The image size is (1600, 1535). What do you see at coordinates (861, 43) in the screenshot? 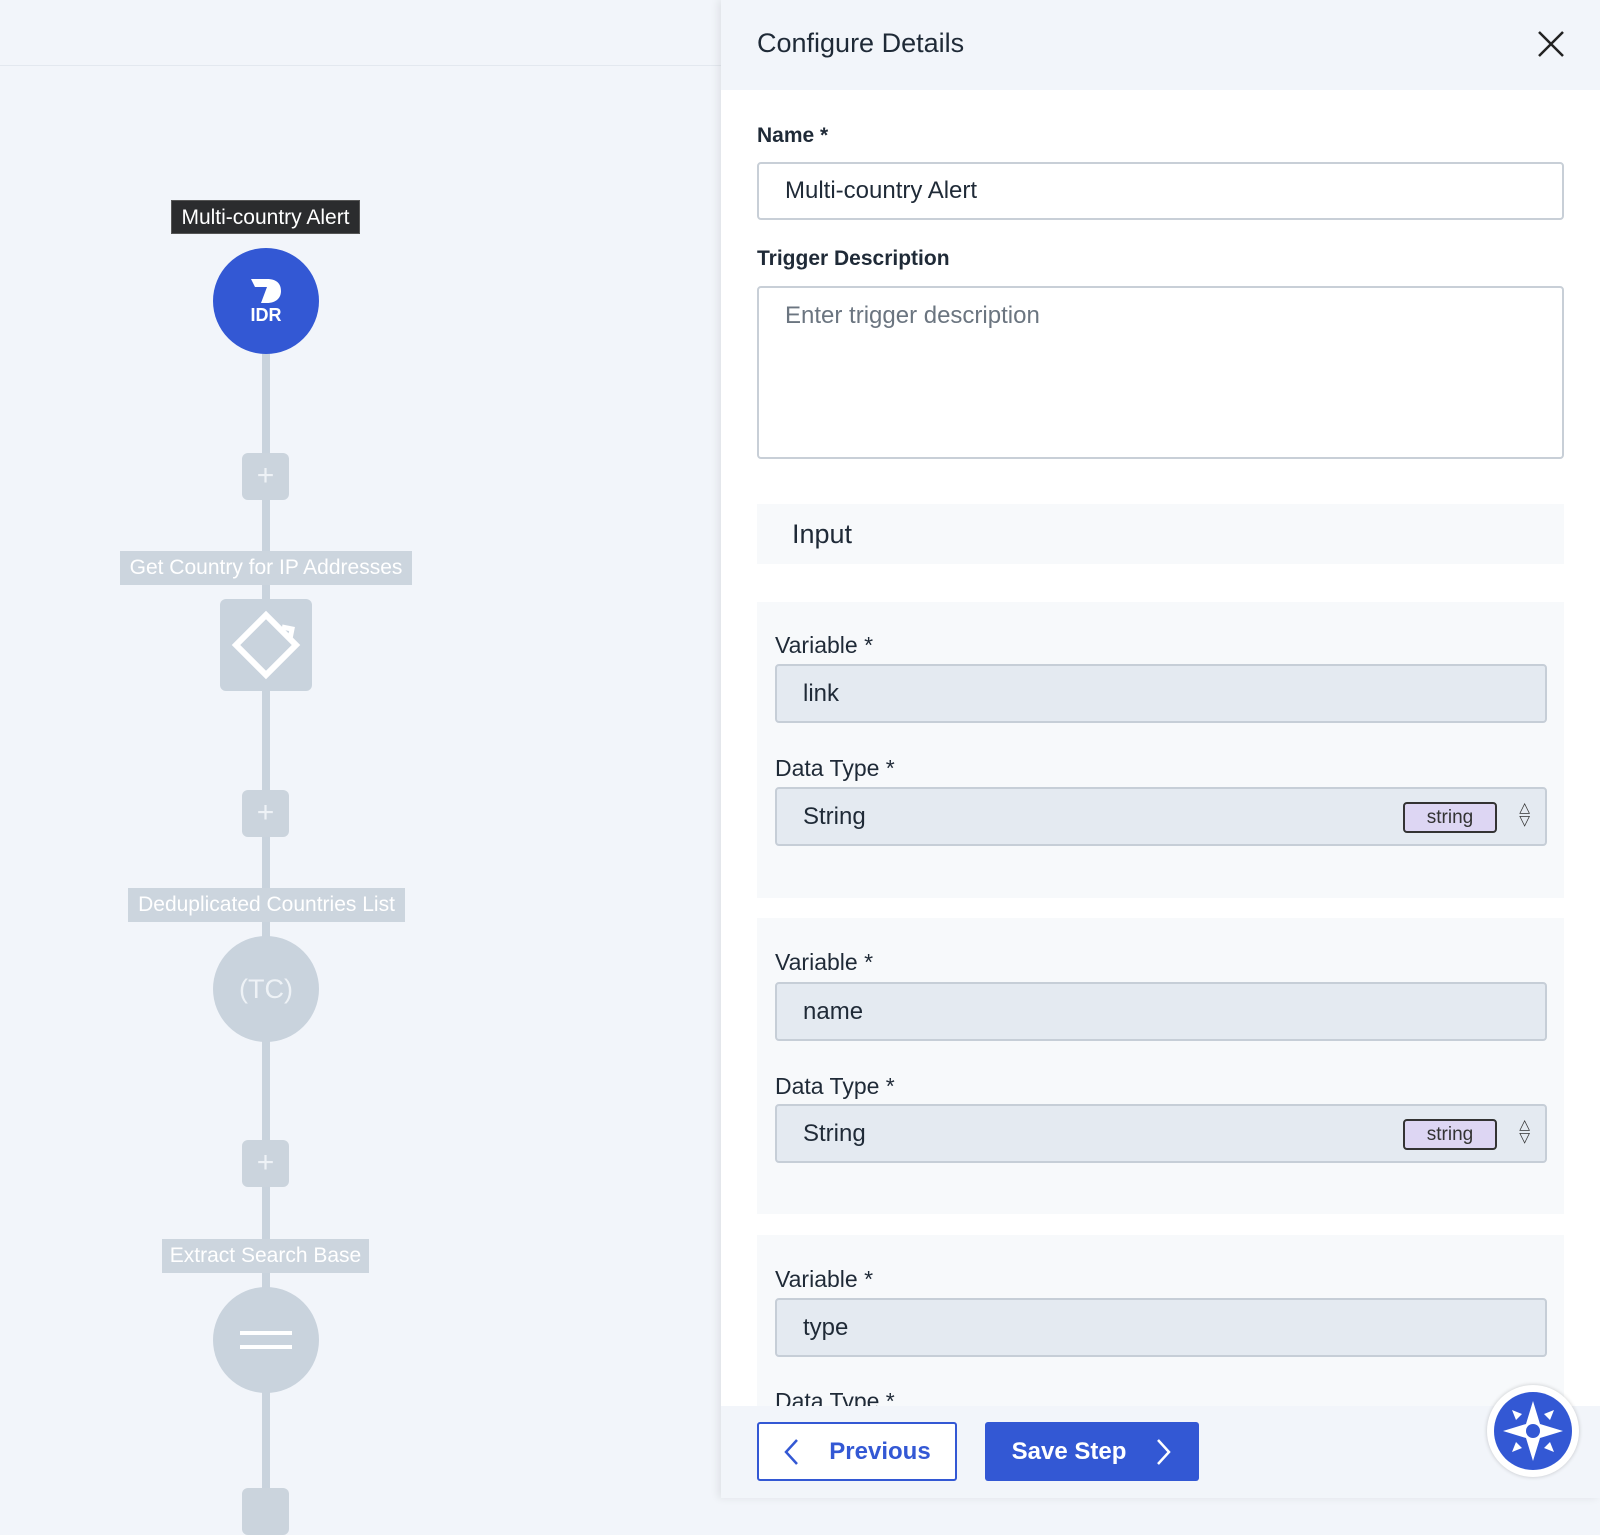
I see `panel-title: Configure Details` at bounding box center [861, 43].